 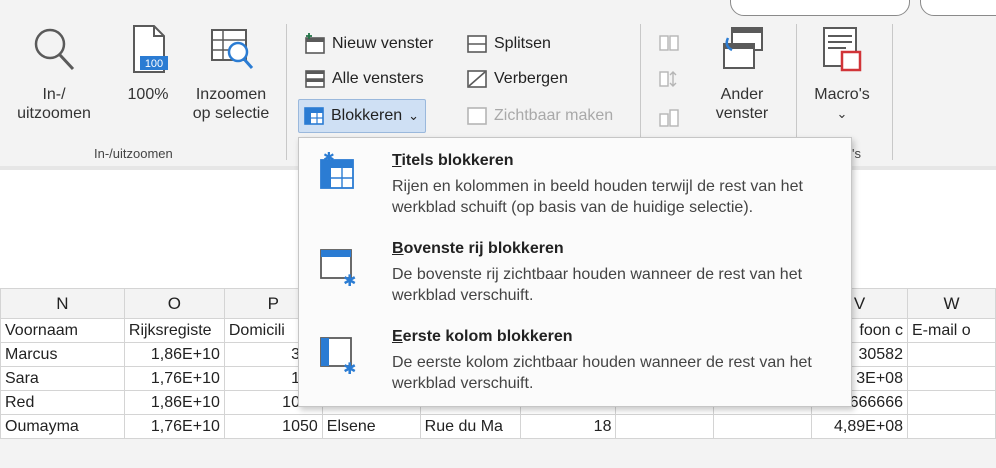 What do you see at coordinates (383, 43) in the screenshot?
I see `new-window-label: Nieuw venster` at bounding box center [383, 43].